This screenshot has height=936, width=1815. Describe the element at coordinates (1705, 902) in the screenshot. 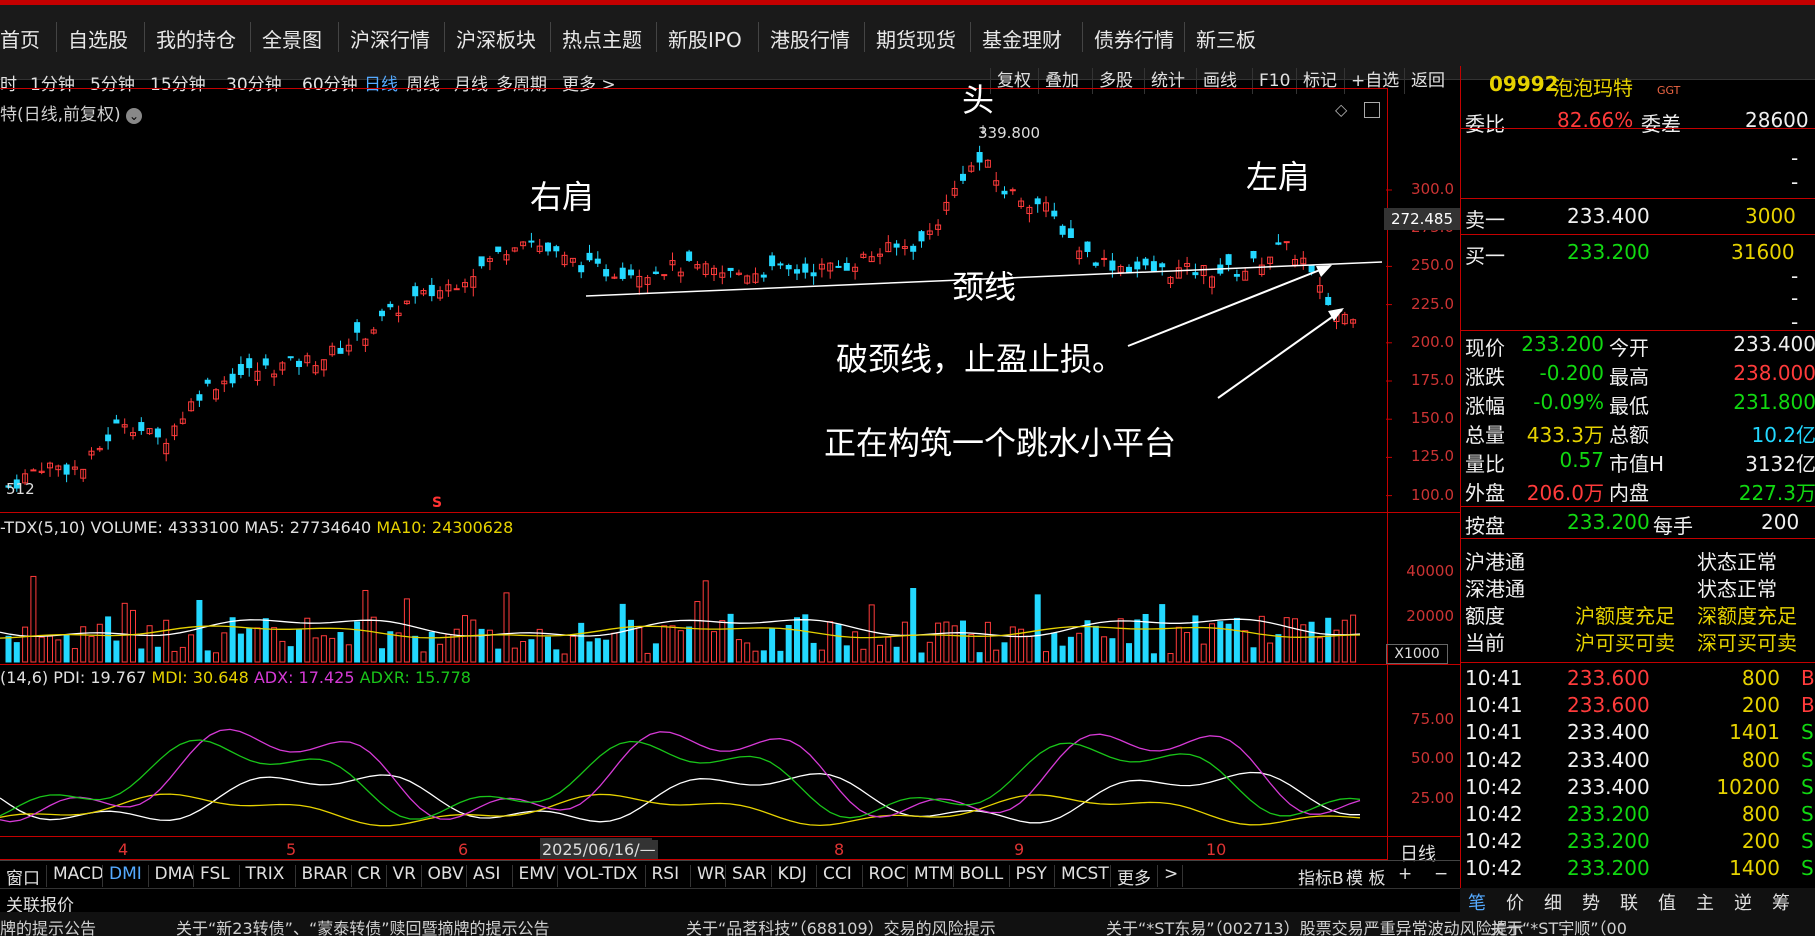

I see `quote-tab-6: 主` at that location.